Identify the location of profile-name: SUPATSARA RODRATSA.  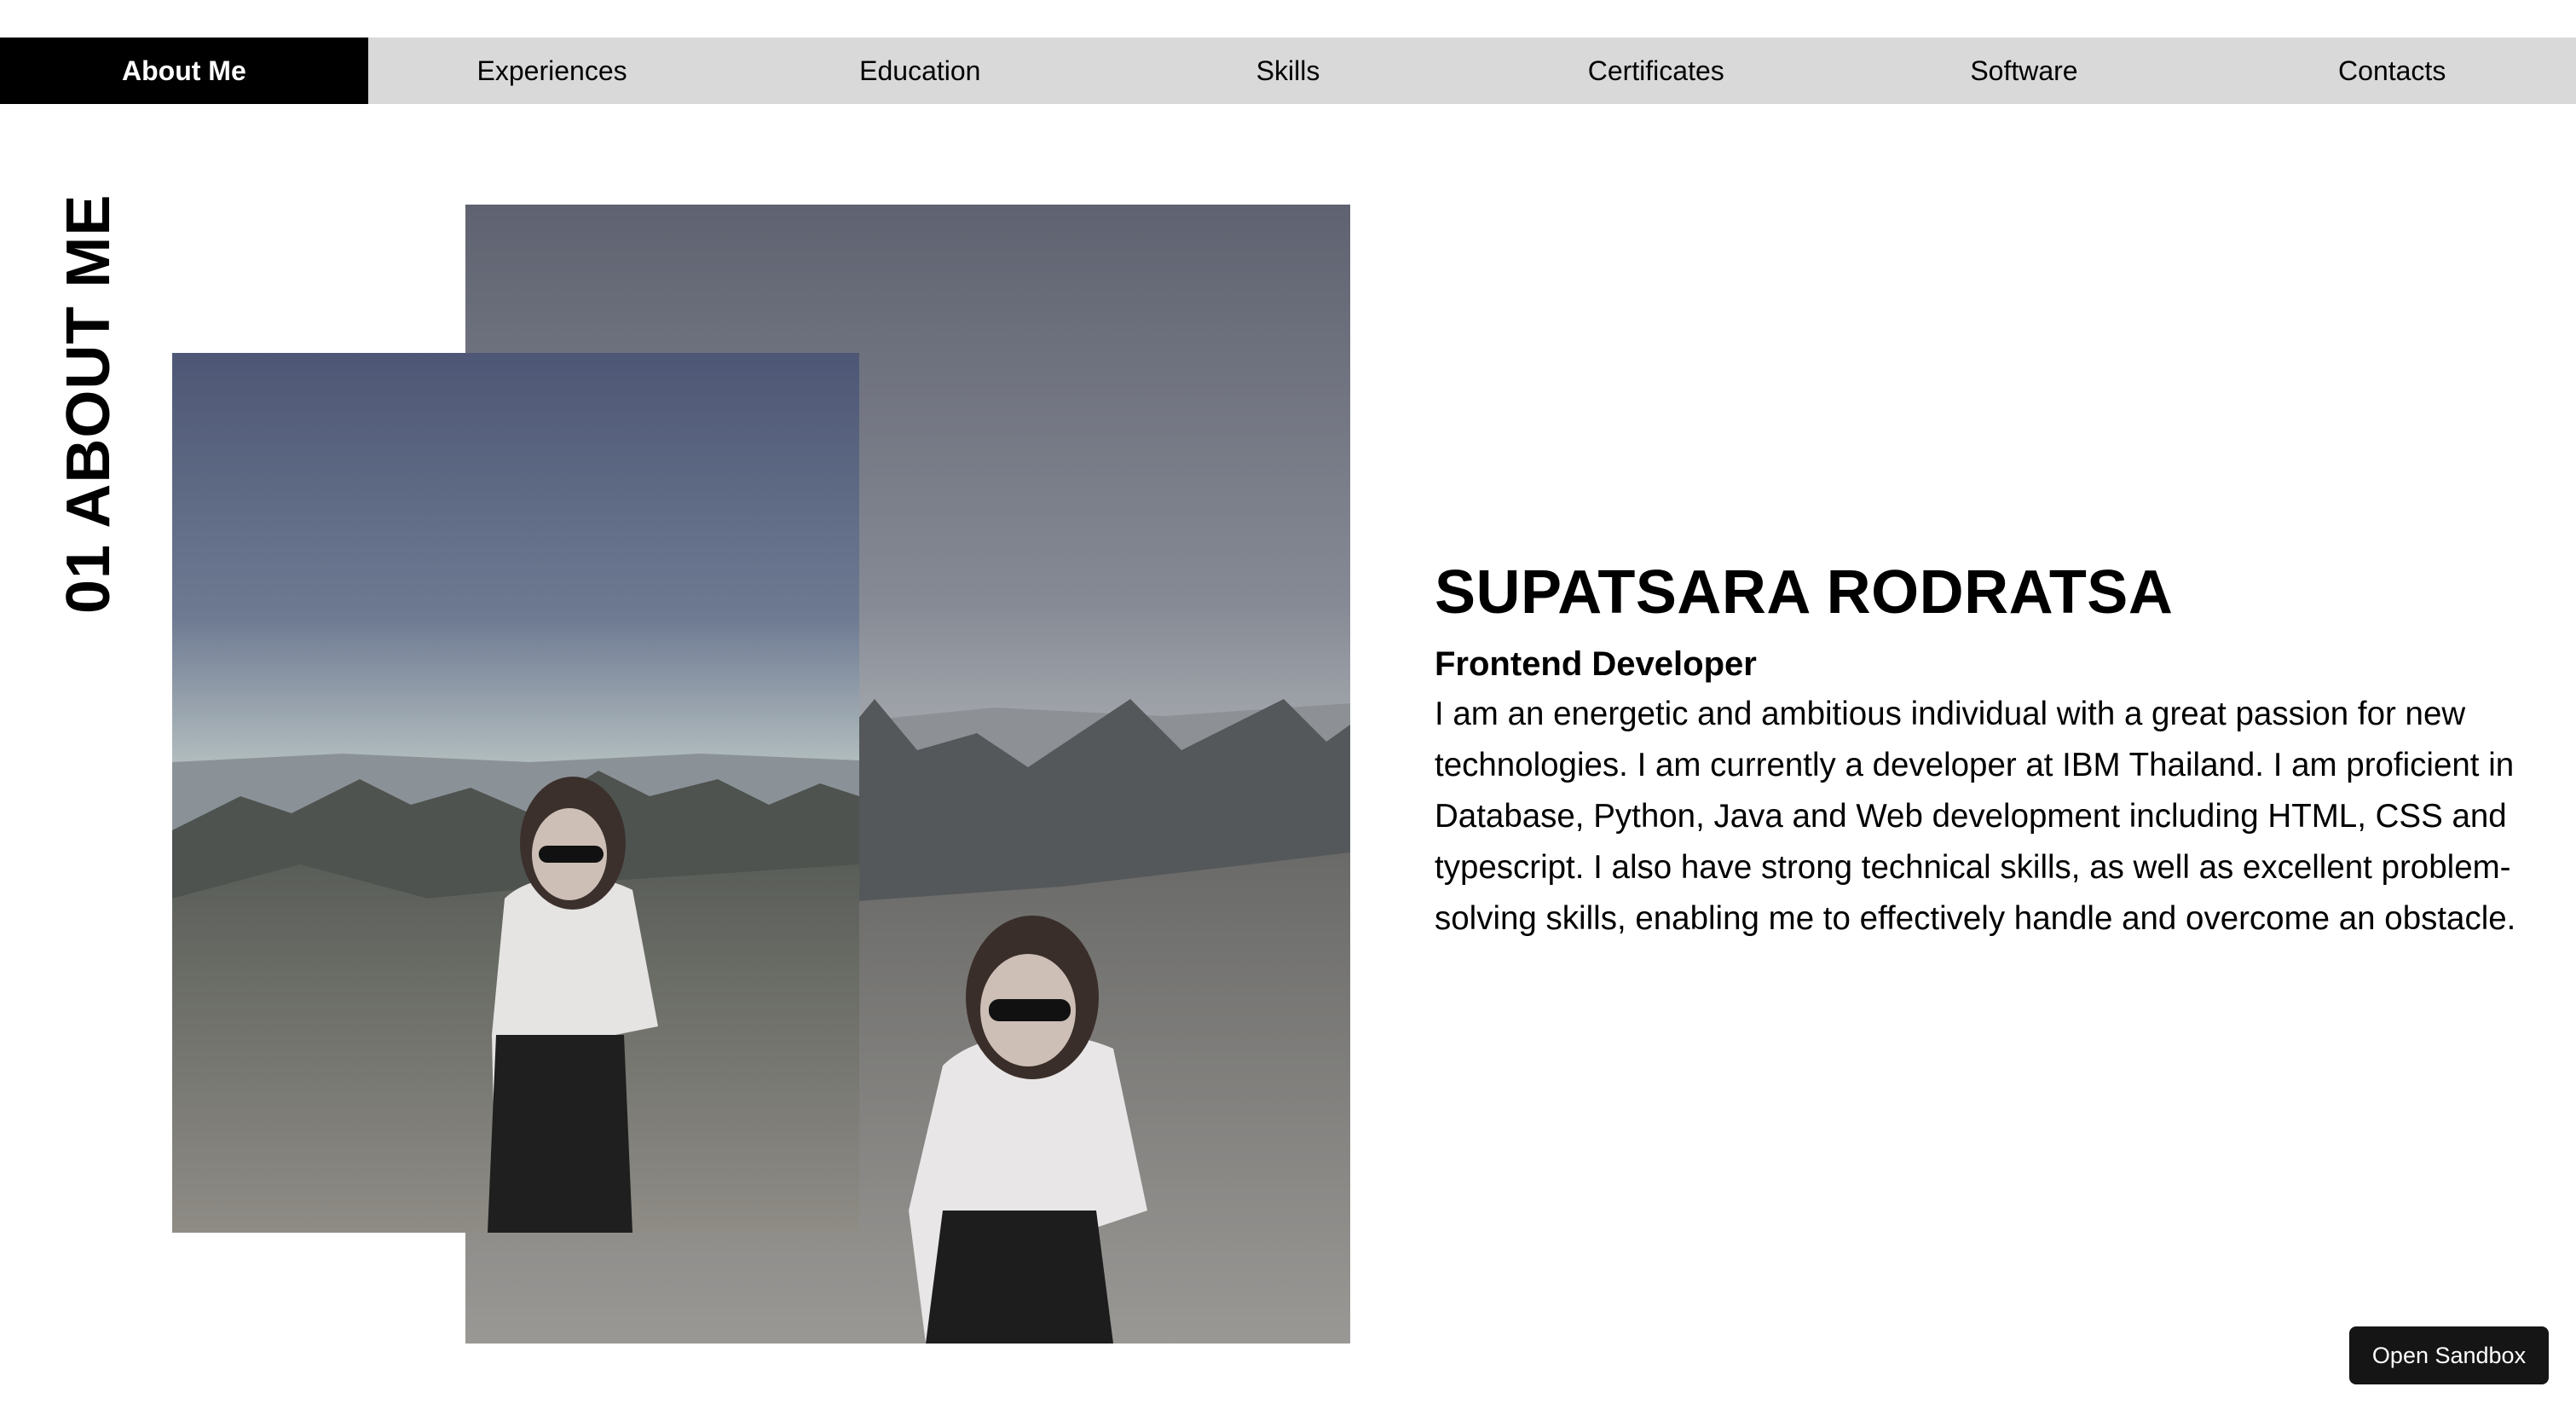
(1804, 592).